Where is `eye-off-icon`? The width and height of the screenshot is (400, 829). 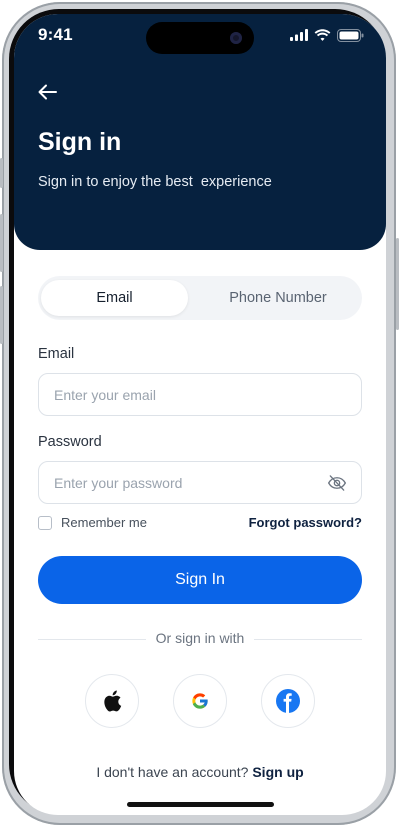 eye-off-icon is located at coordinates (337, 483).